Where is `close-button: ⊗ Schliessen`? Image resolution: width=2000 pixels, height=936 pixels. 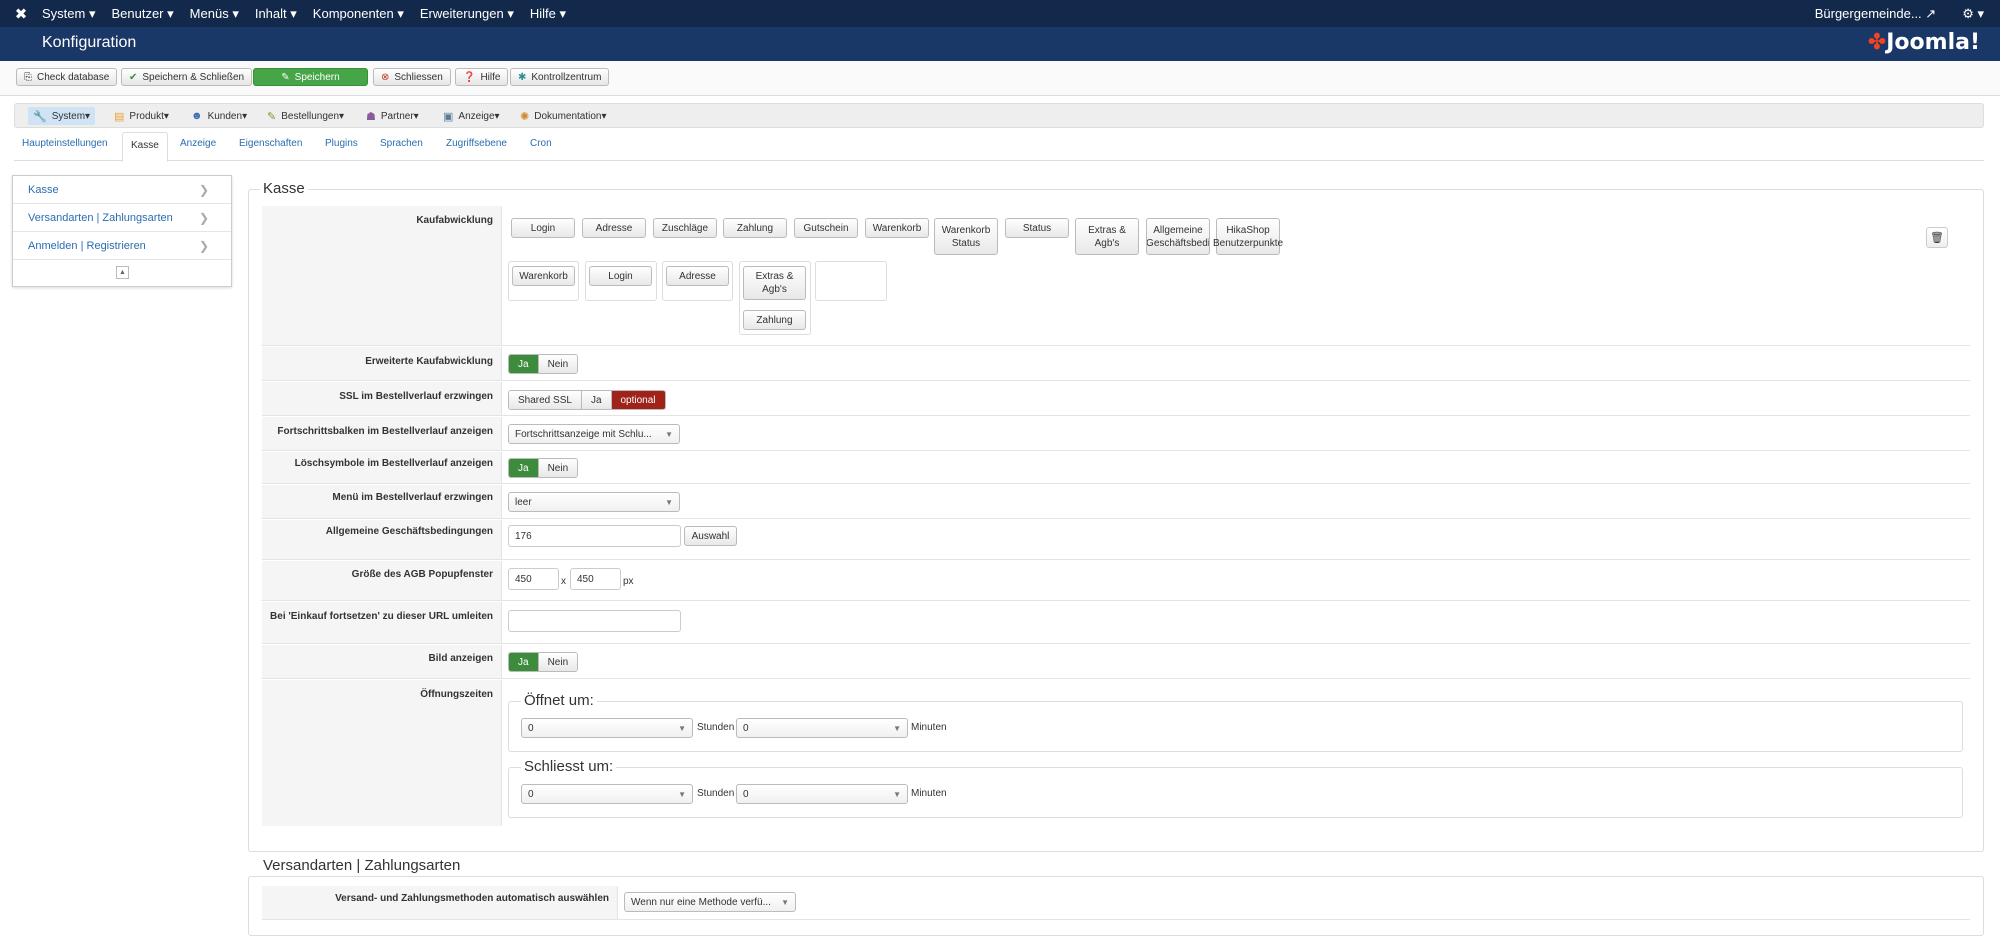 close-button: ⊗ Schliessen is located at coordinates (412, 77).